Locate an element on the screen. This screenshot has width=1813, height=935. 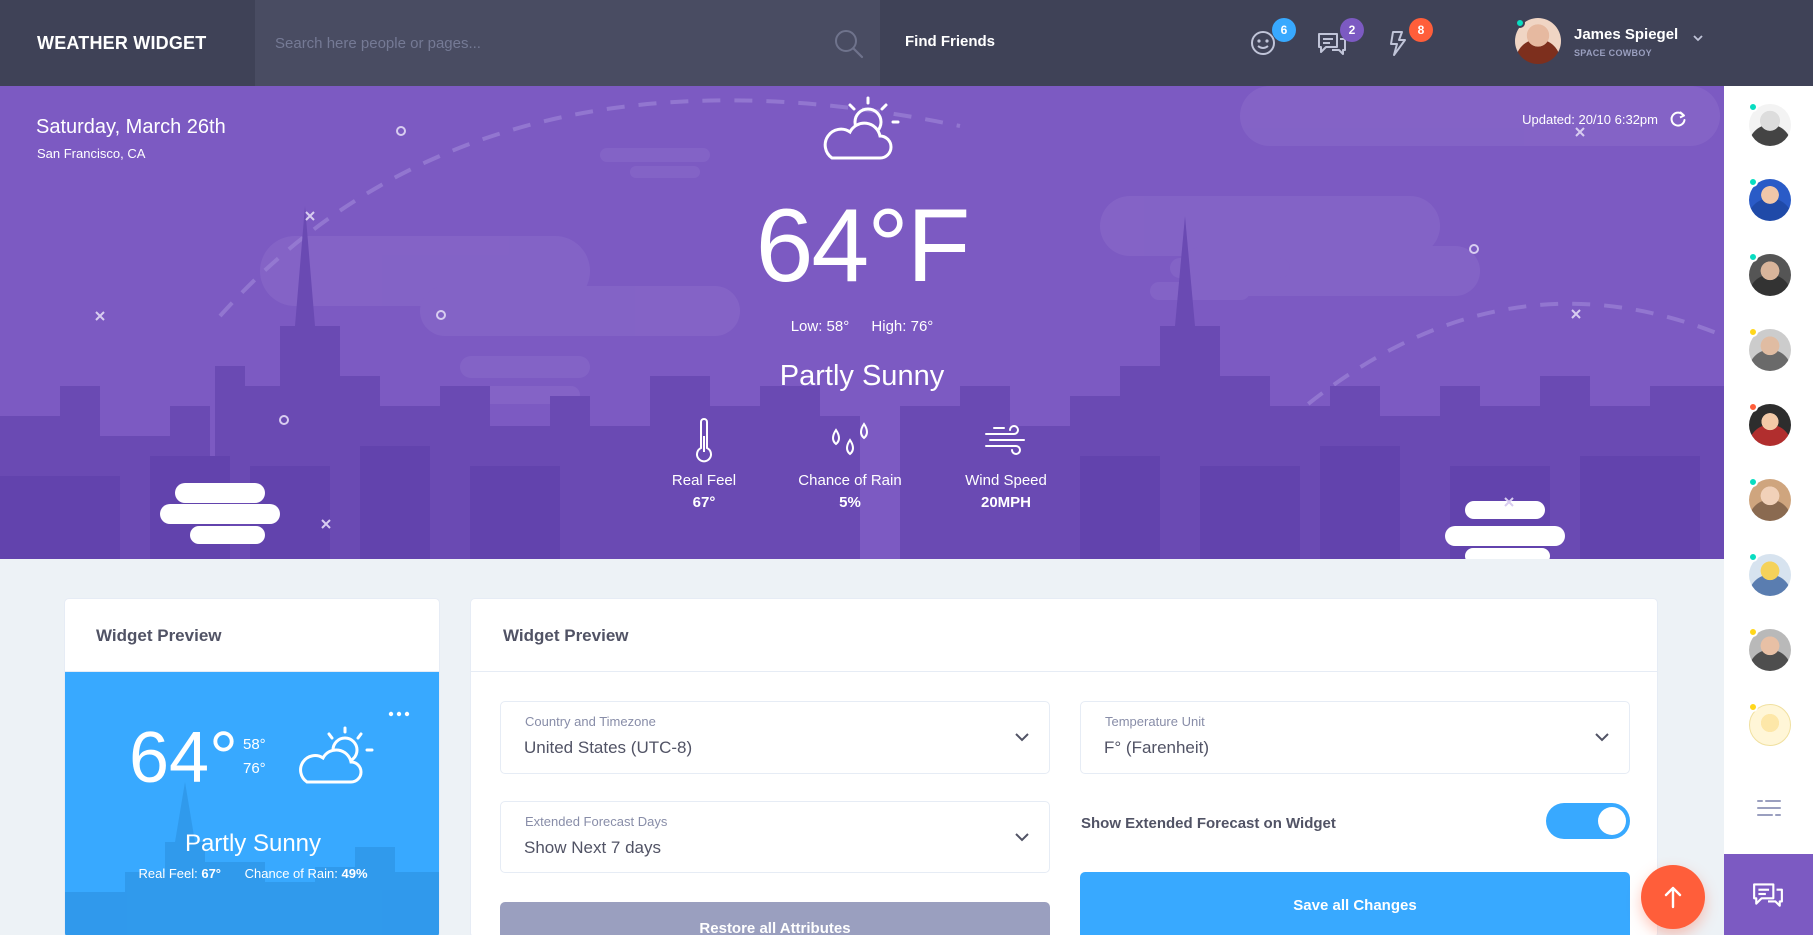
search-icon is located at coordinates (849, 44).